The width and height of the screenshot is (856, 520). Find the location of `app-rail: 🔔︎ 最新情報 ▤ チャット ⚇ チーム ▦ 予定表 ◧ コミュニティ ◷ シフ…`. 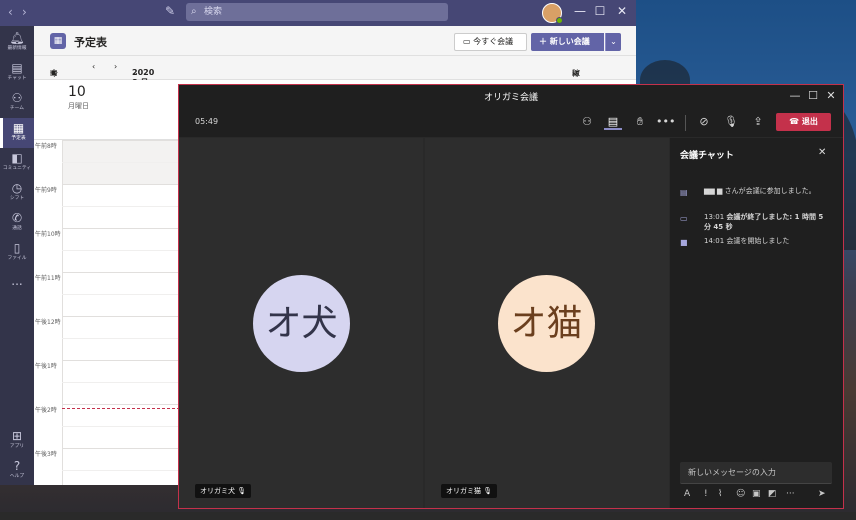

app-rail: 🔔︎ 最新情報 ▤ チャット ⚇ チーム ▦ 予定表 ◧ コミュニティ ◷ シフ… is located at coordinates (17, 255).